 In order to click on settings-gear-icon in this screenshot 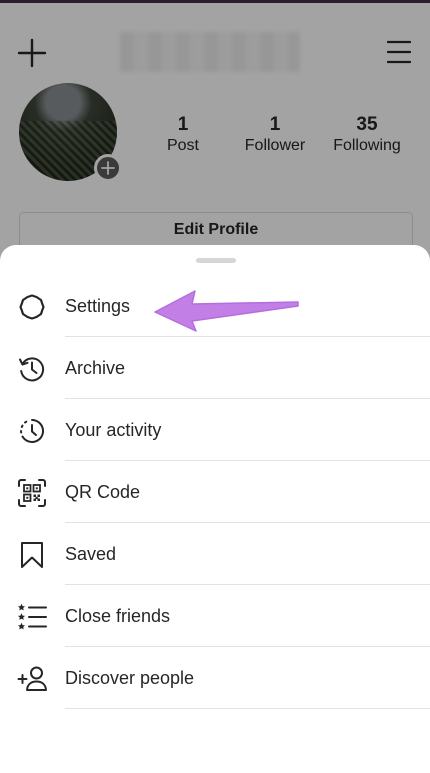, I will do `click(32, 307)`.